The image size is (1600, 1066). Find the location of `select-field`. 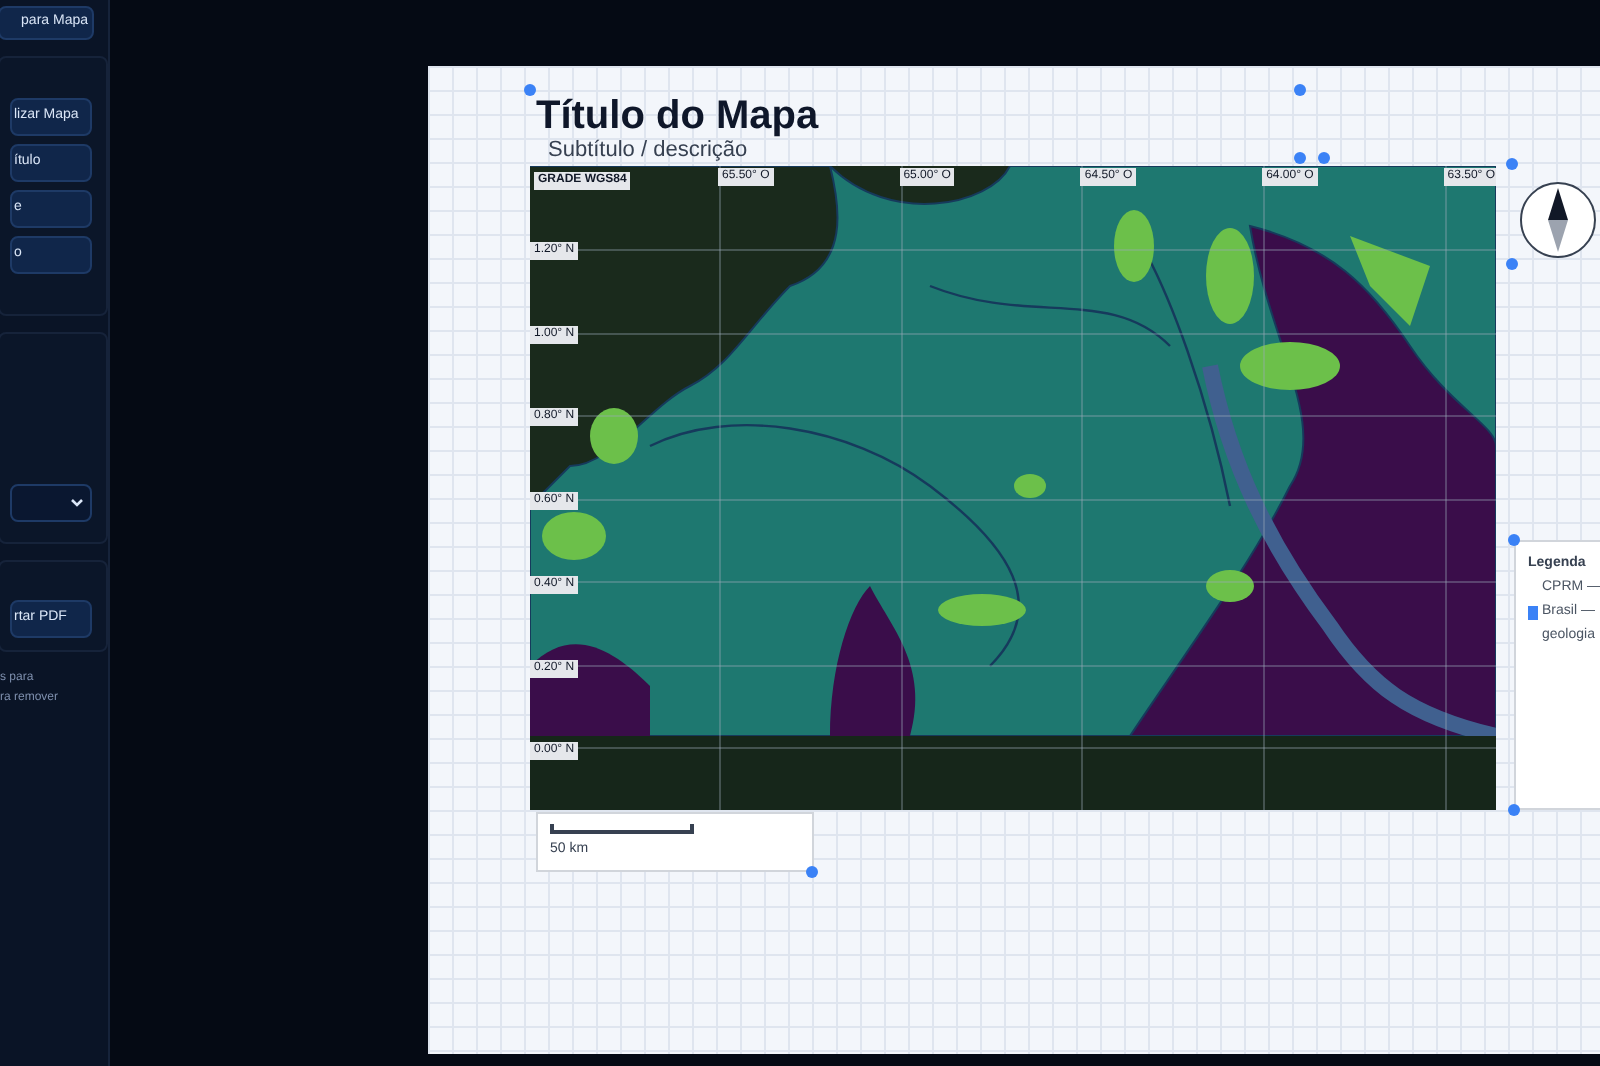

select-field is located at coordinates (51, 503).